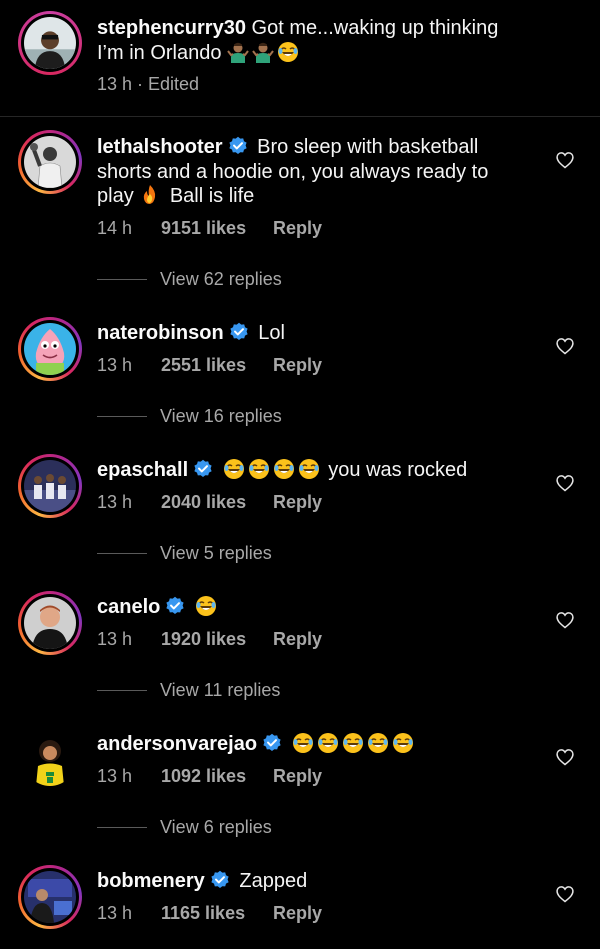  What do you see at coordinates (217, 913) in the screenshot?
I see `likes-count: 1165 likes` at bounding box center [217, 913].